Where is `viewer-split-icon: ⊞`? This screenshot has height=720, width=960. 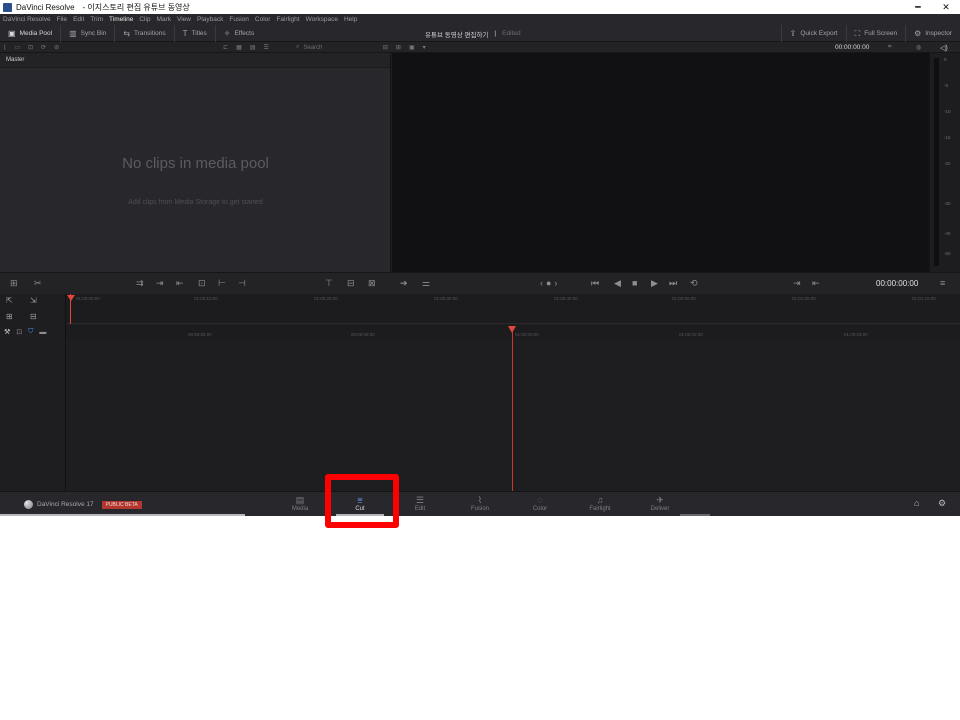 viewer-split-icon: ⊞ is located at coordinates (398, 47).